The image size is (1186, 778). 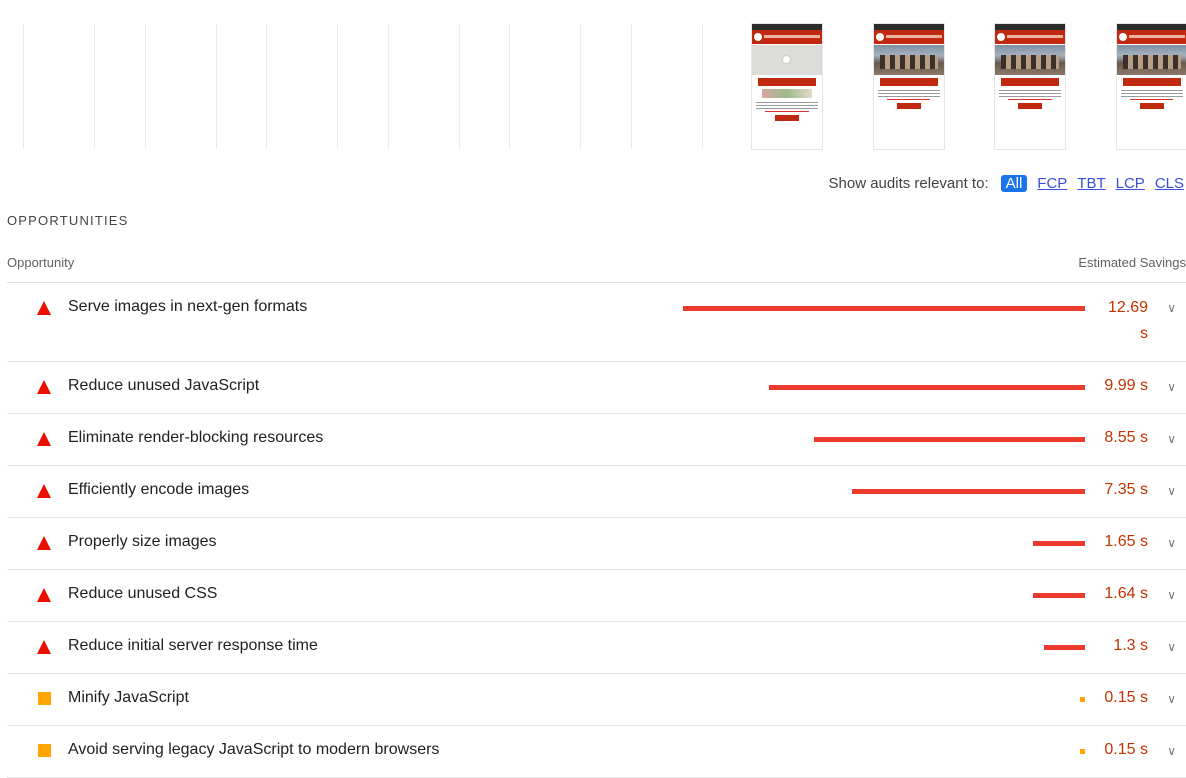 I want to click on opportunity-title: Properly size images, so click(x=142, y=542).